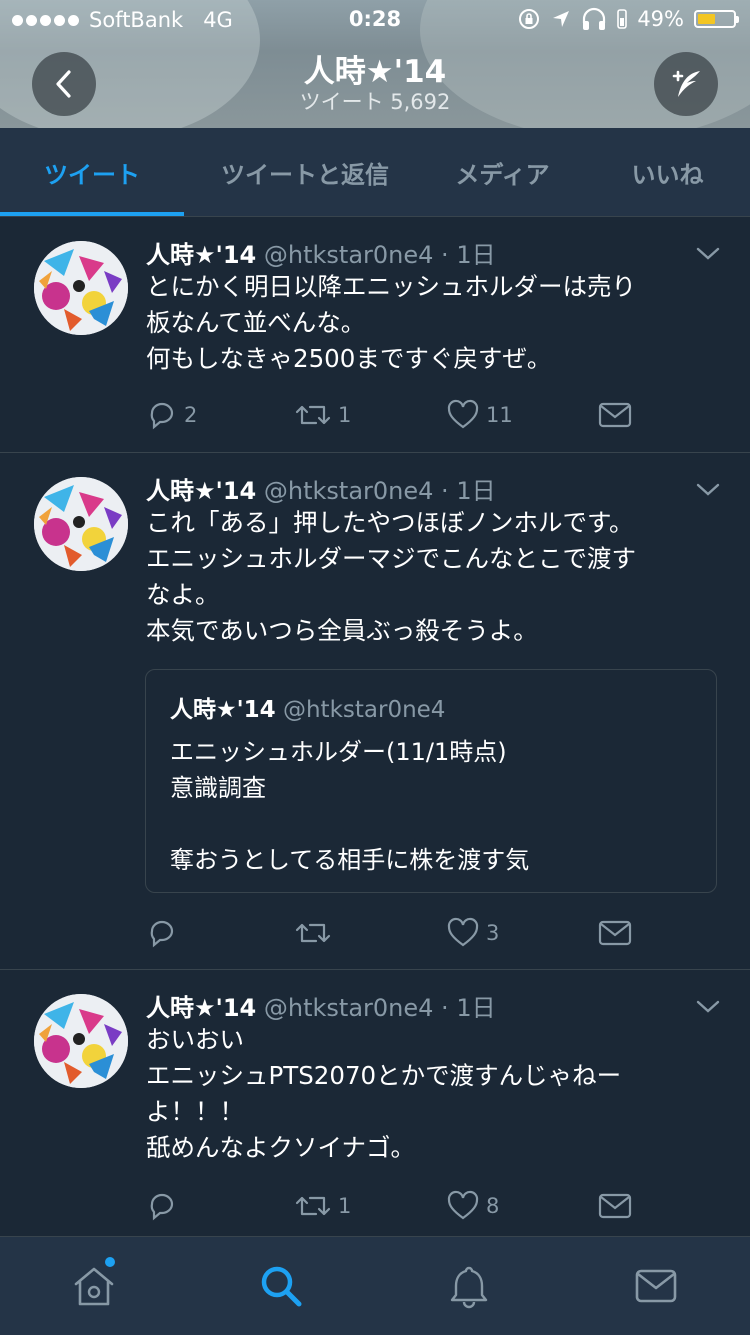 The height and width of the screenshot is (1335, 750). I want to click on compose-tweet-button, so click(686, 84).